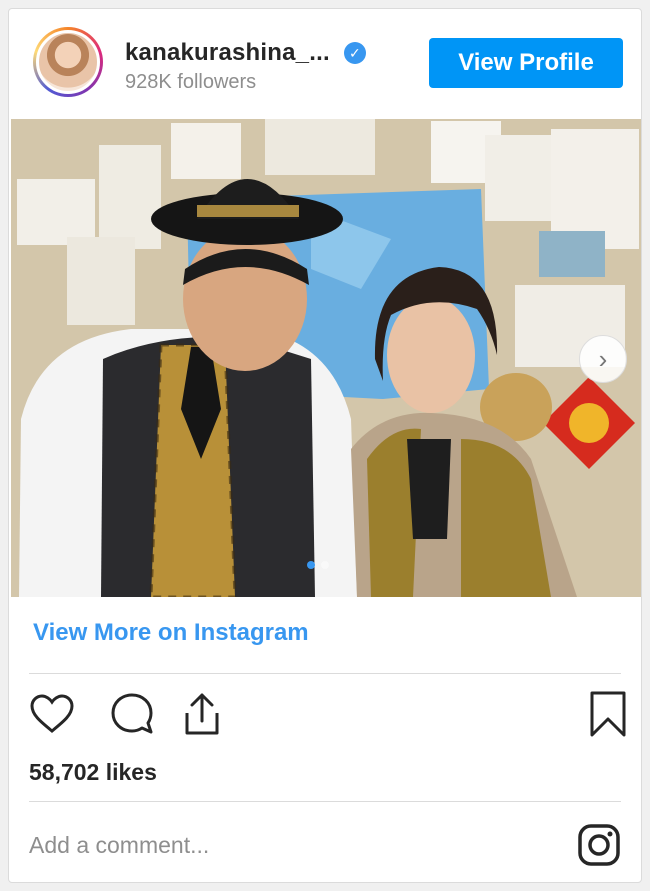 Image resolution: width=650 pixels, height=891 pixels. I want to click on comment-icon, so click(132, 714).